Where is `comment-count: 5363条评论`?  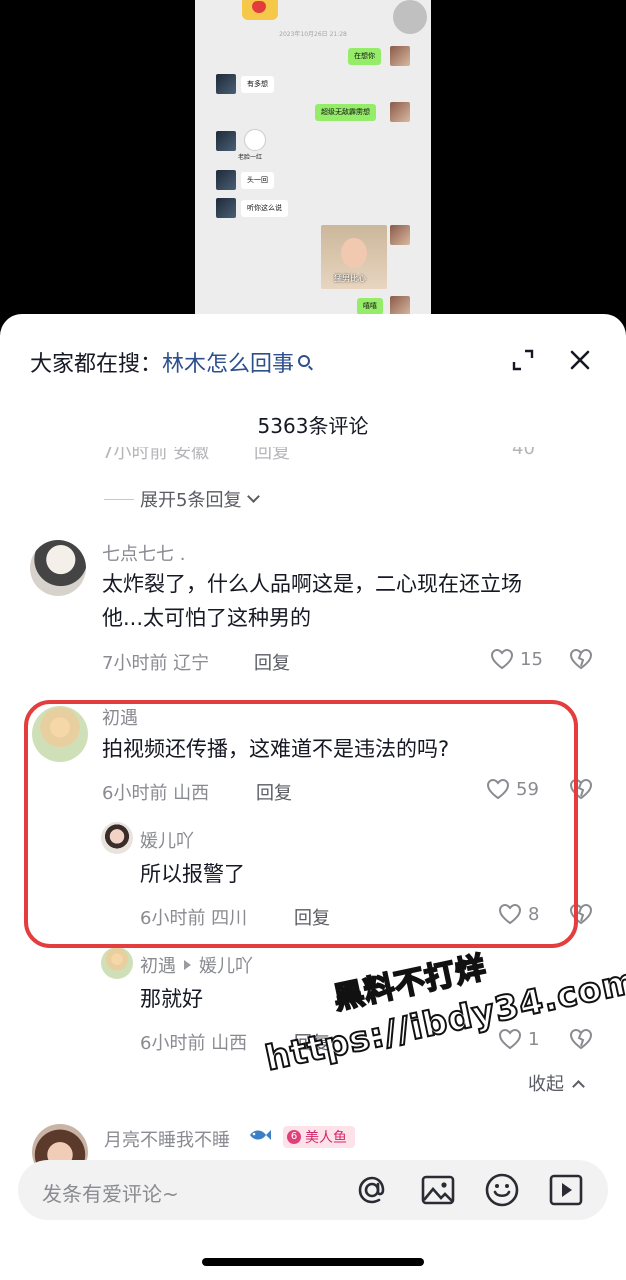
comment-count: 5363条评论 is located at coordinates (313, 426).